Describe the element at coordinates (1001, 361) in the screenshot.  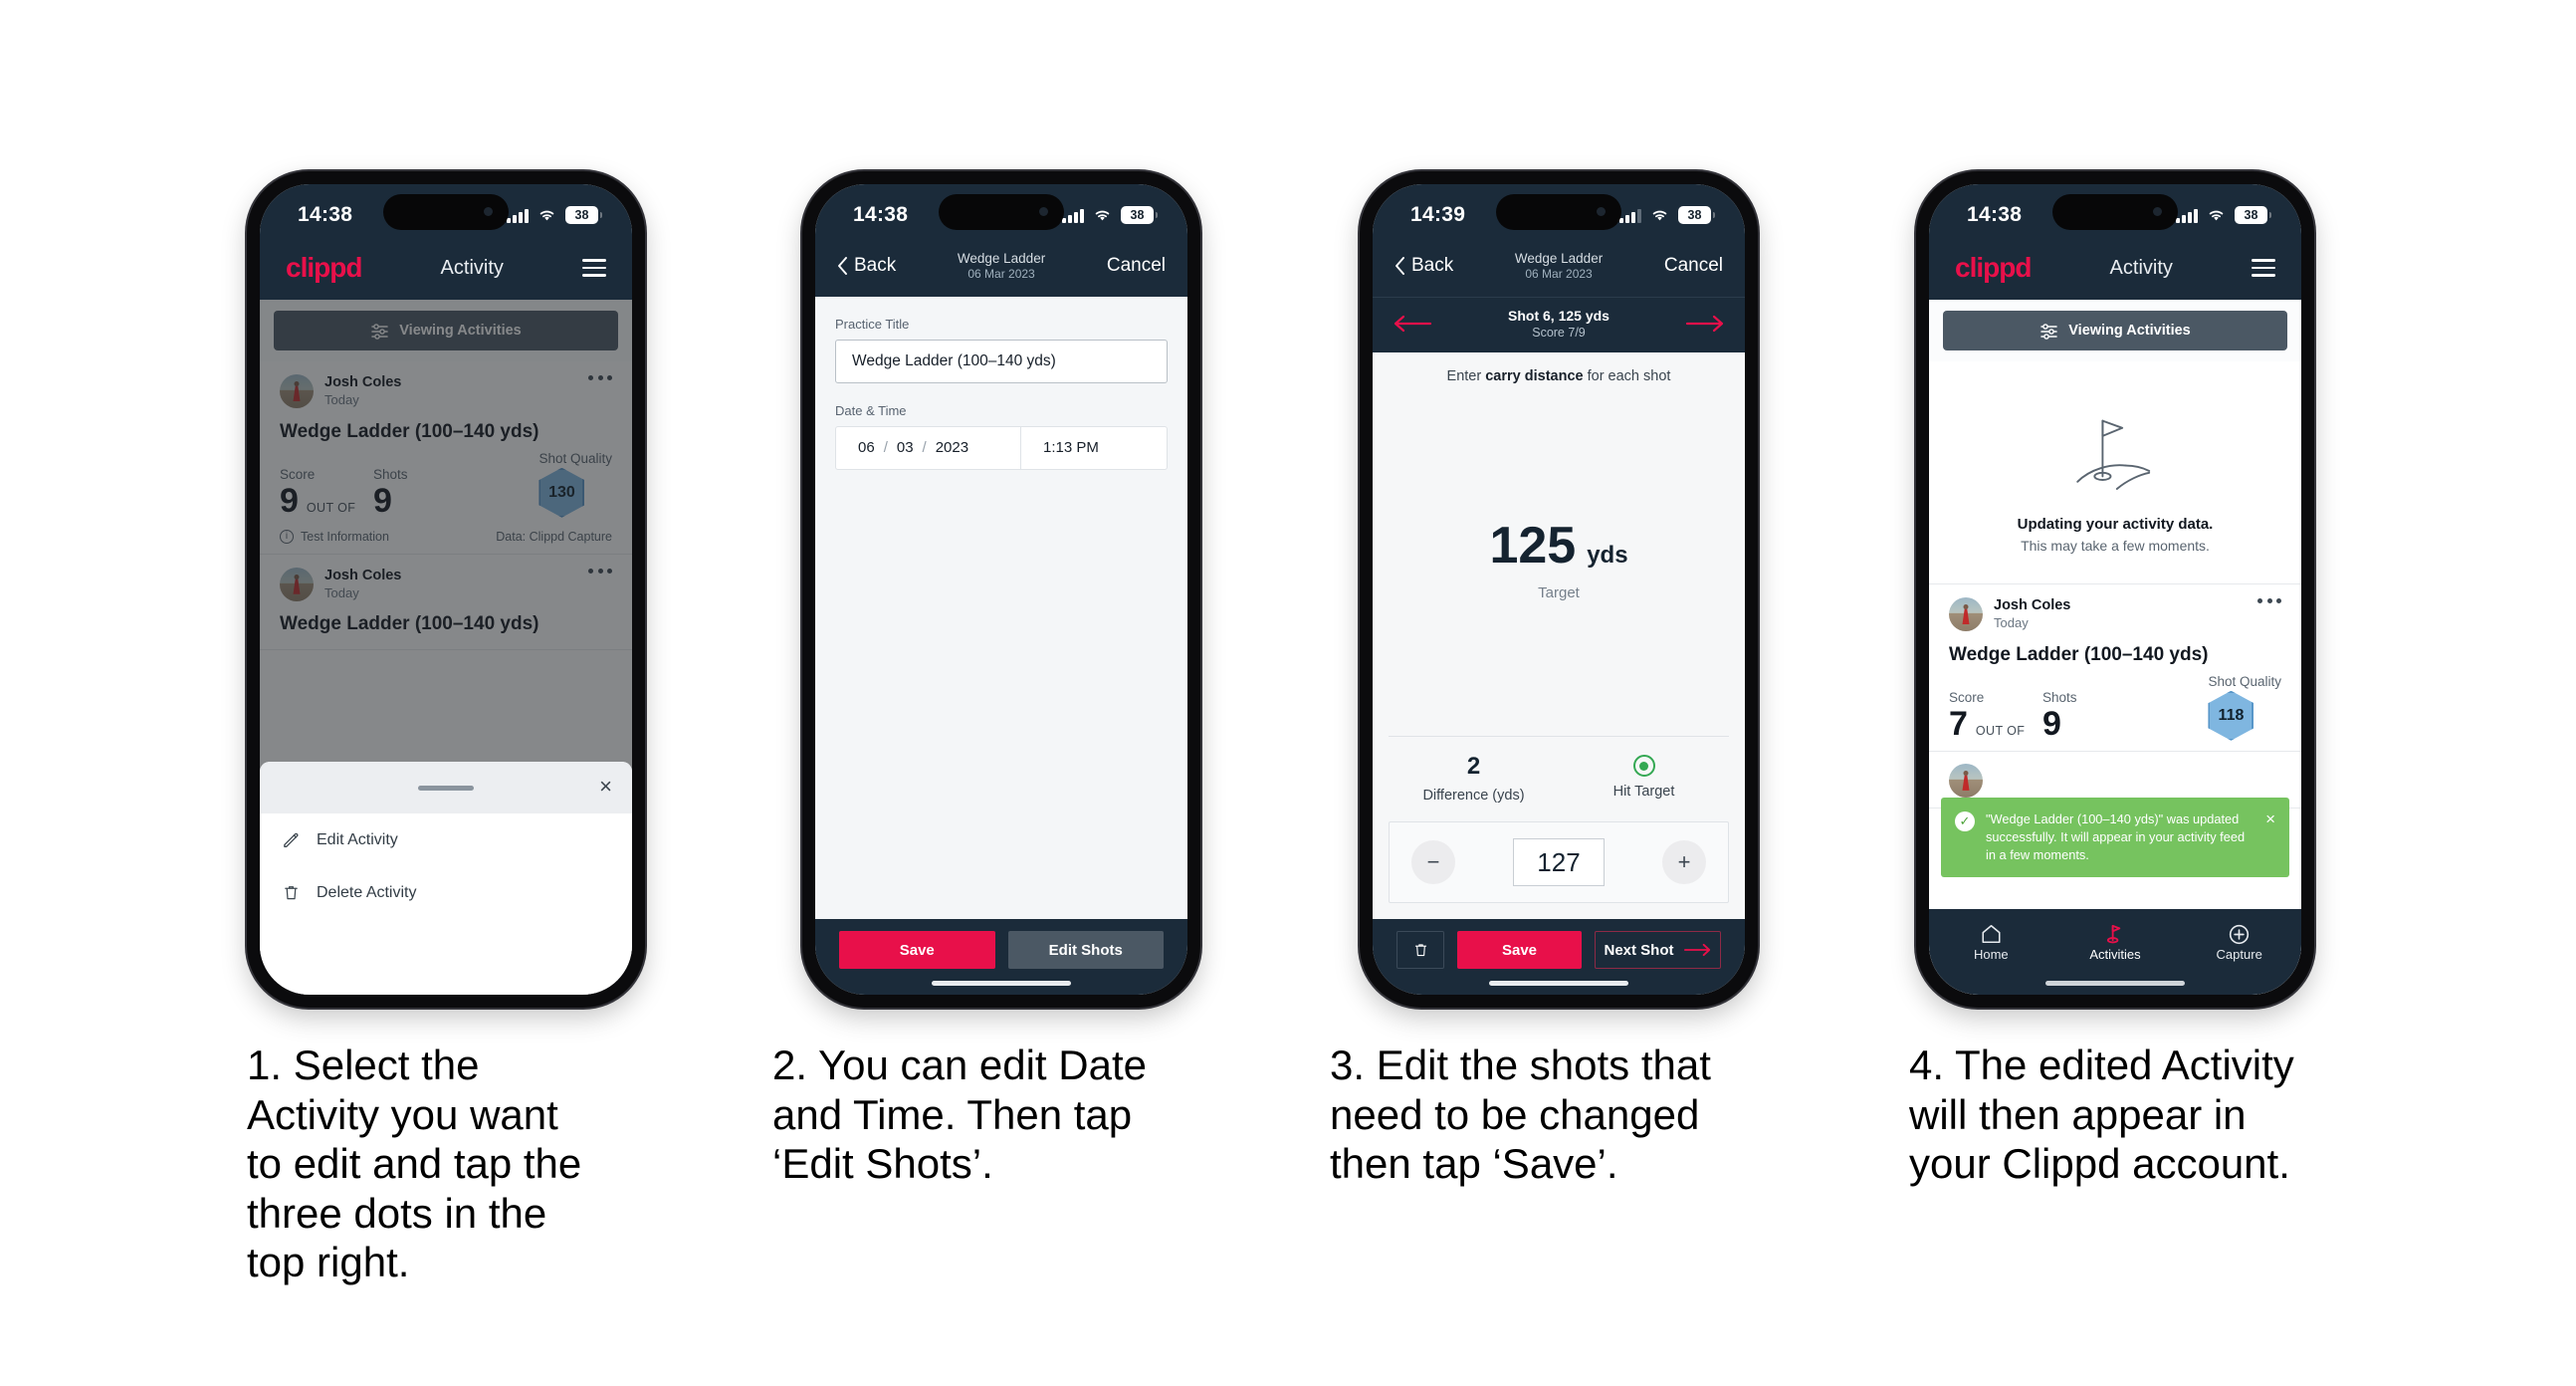
I see `practice-title-input: Wedge Ladder (100–140 yds)` at that location.